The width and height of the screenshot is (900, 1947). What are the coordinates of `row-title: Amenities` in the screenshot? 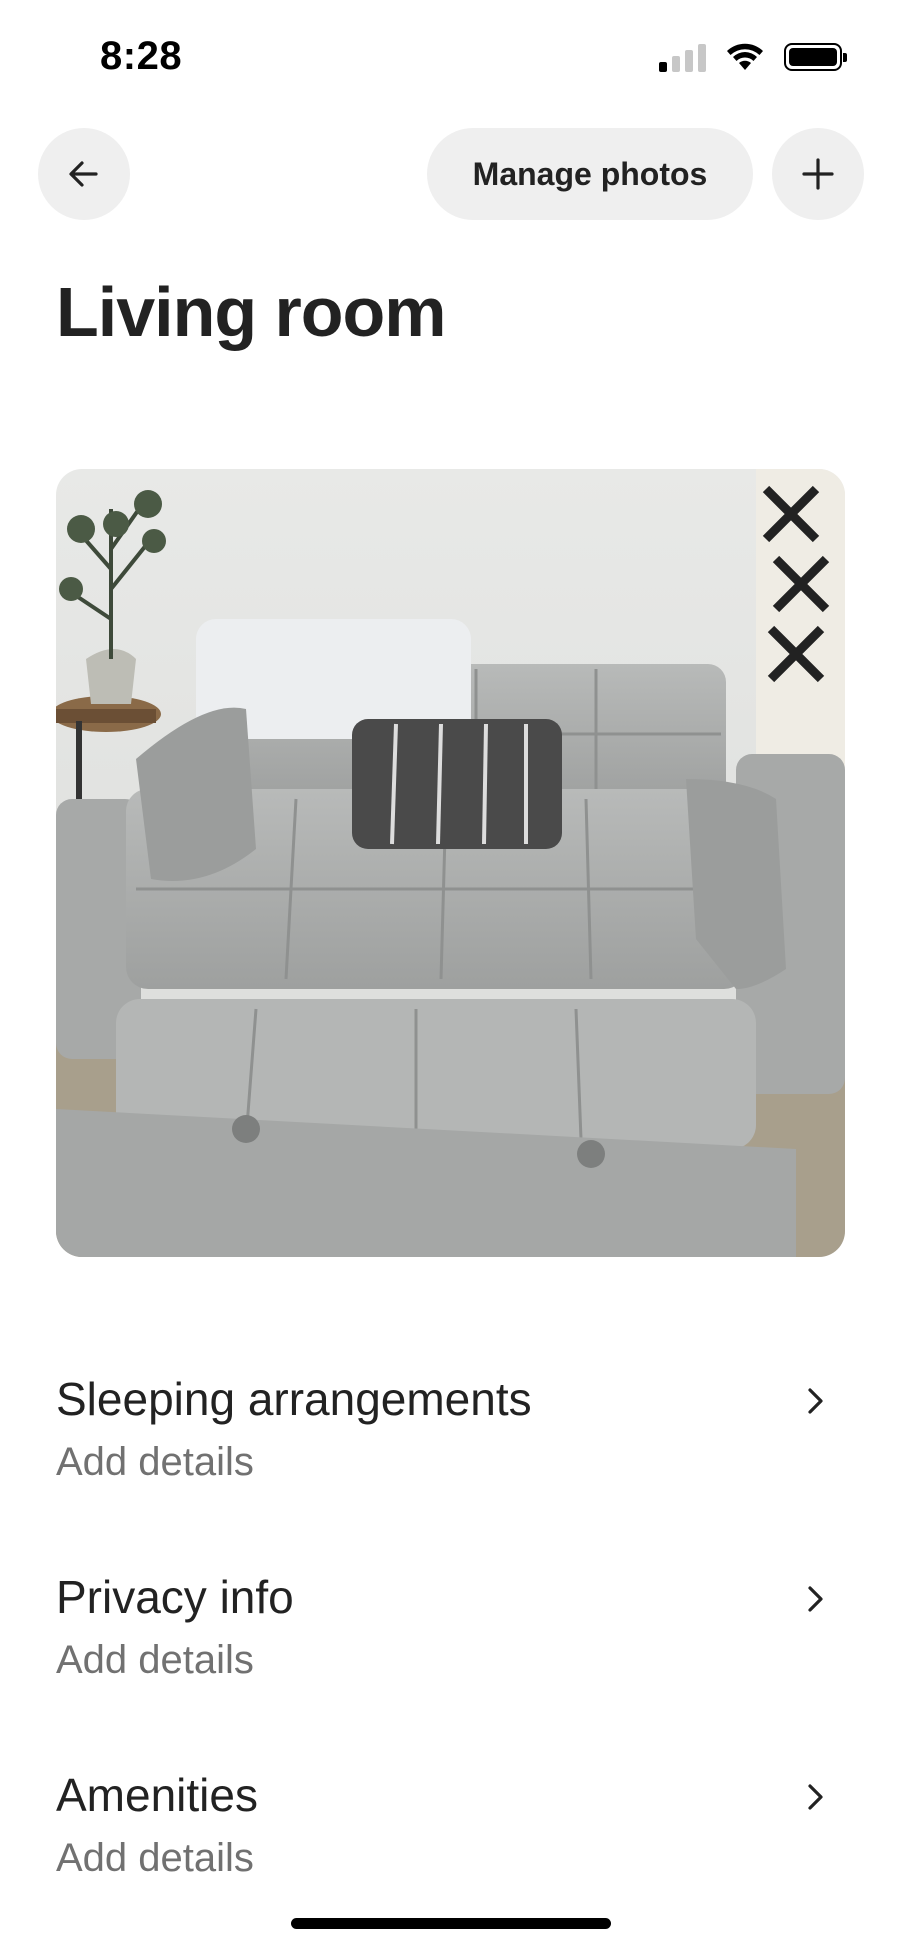 It's located at (157, 1795).